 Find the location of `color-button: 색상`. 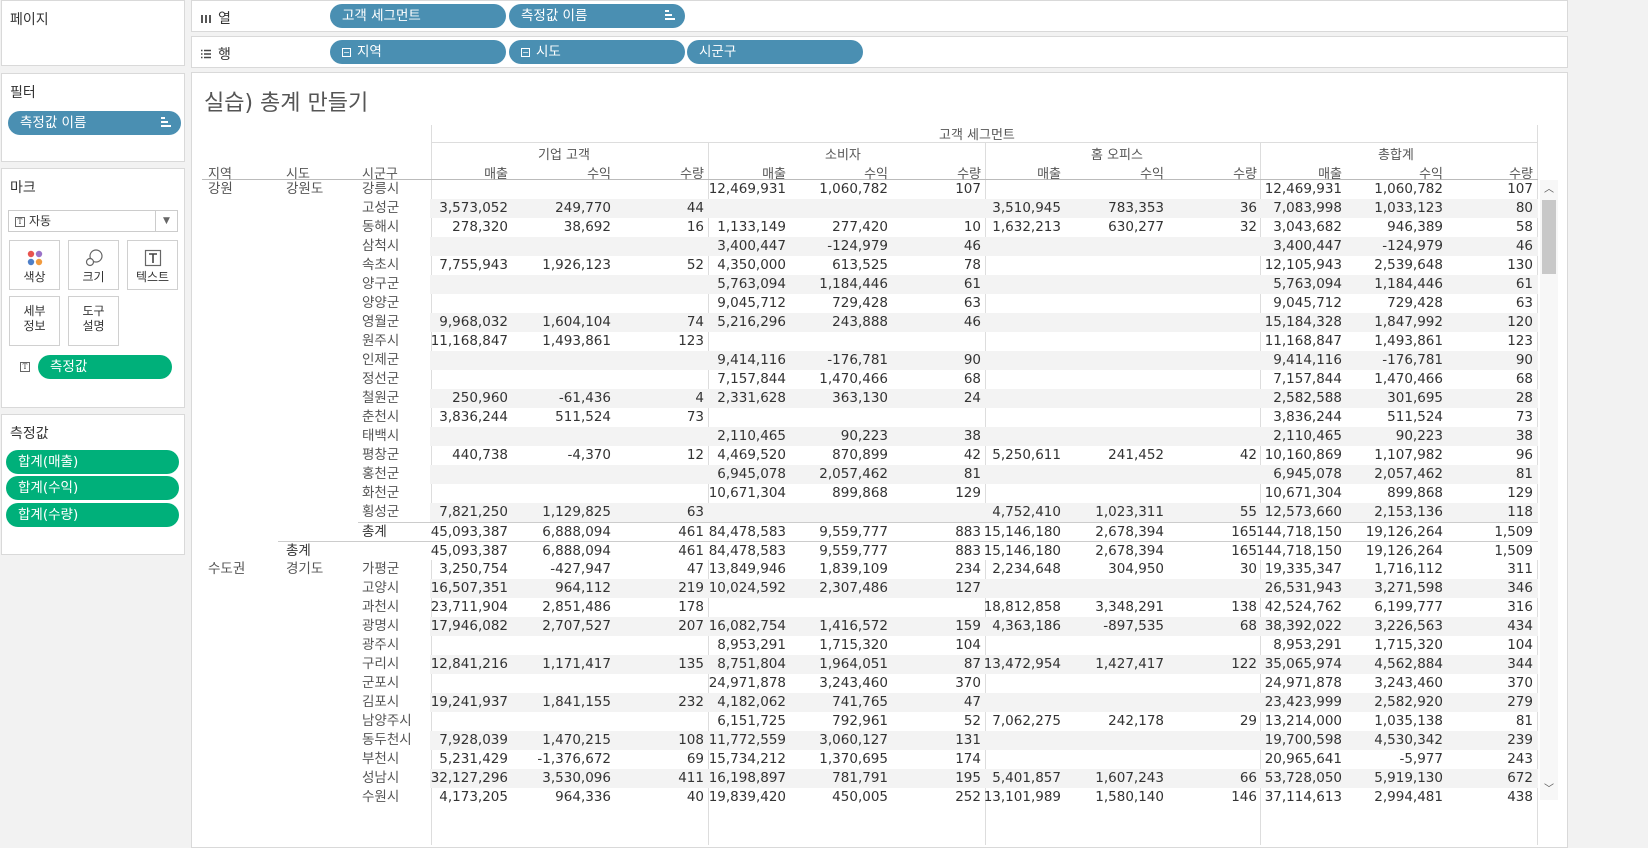

color-button: 색상 is located at coordinates (34, 265).